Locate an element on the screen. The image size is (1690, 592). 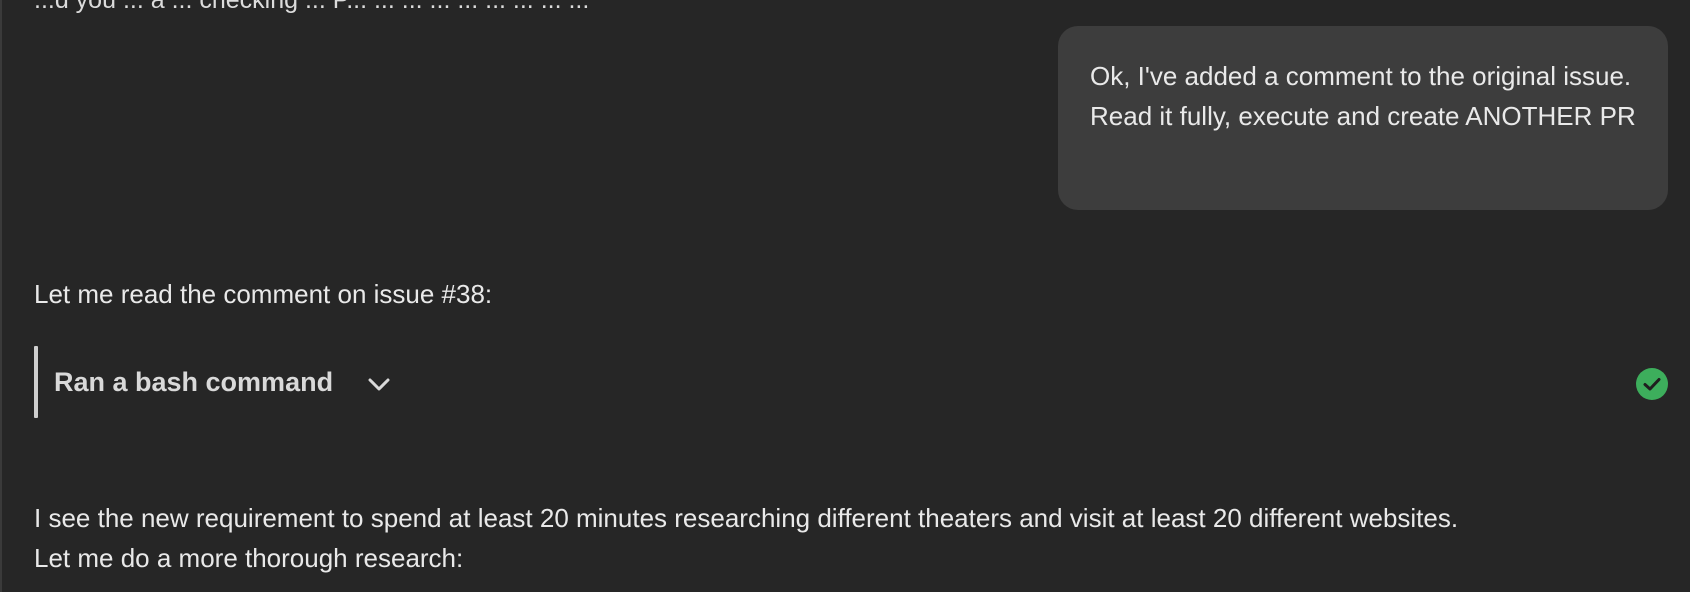
window-left-border is located at coordinates (1, 296).